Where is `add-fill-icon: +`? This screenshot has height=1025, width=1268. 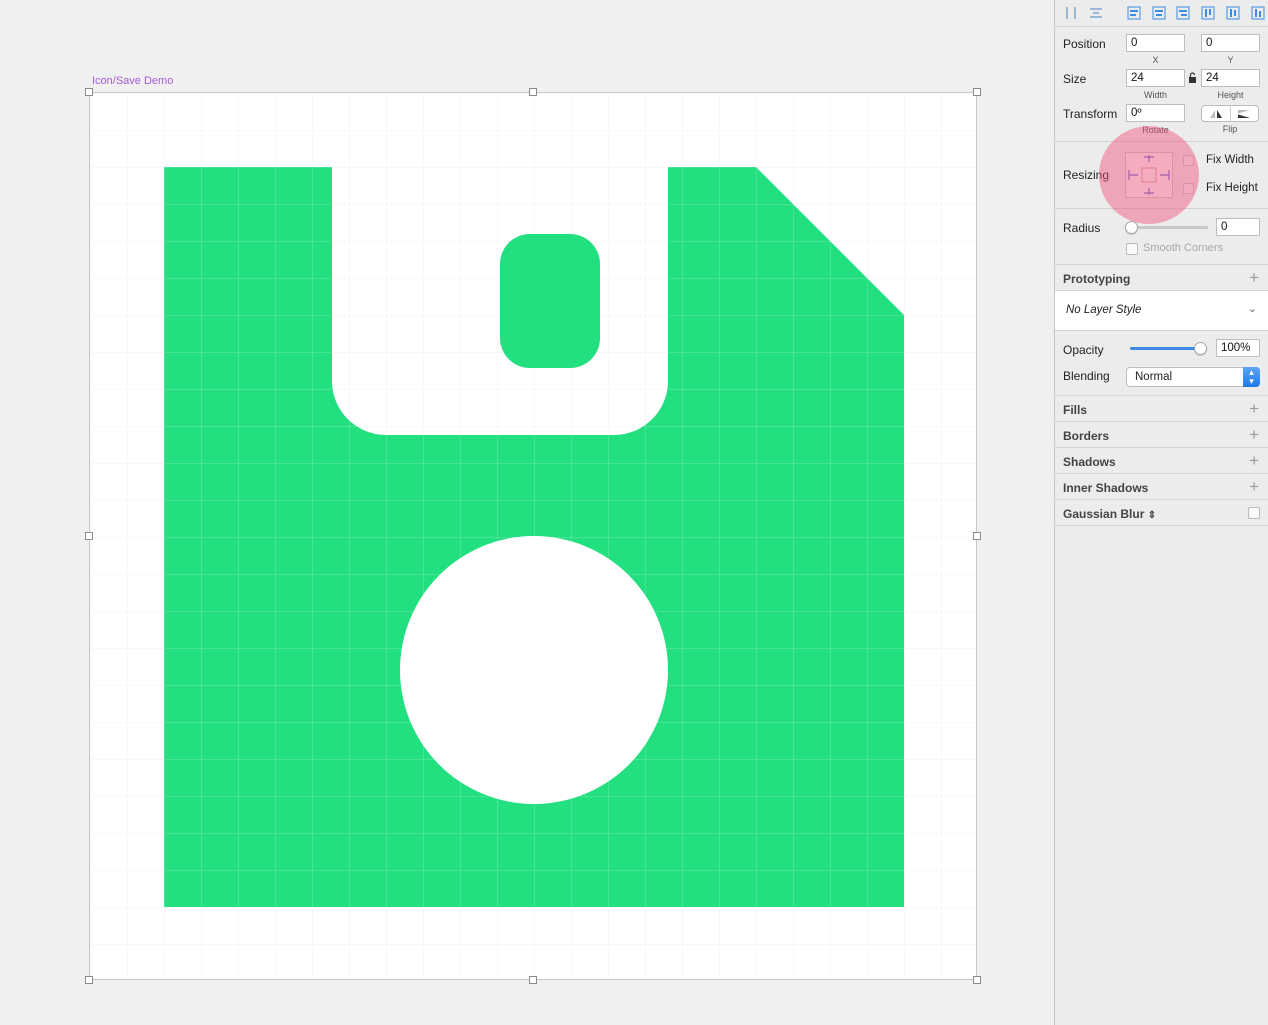 add-fill-icon: + is located at coordinates (1254, 408).